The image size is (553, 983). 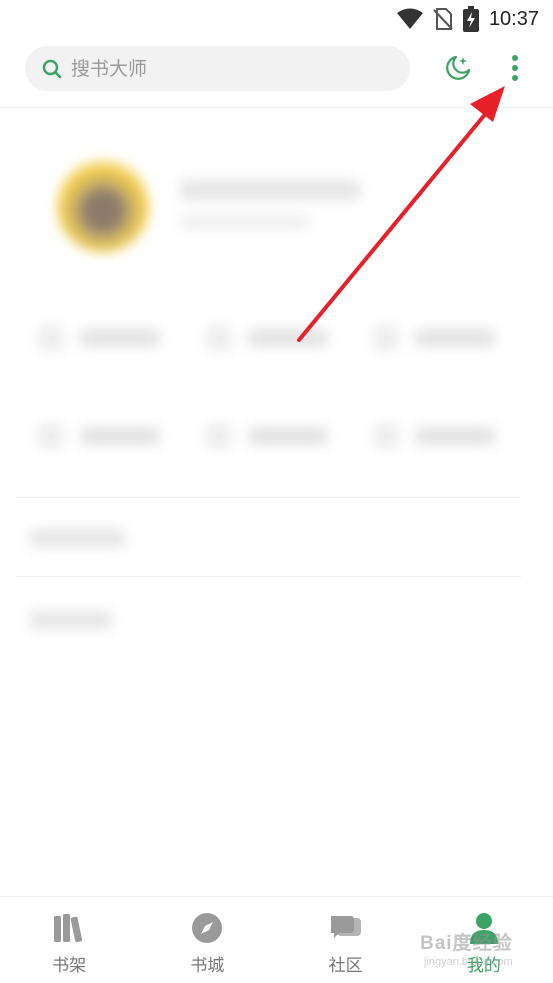 What do you see at coordinates (346, 928) in the screenshot?
I see `chat-icon` at bounding box center [346, 928].